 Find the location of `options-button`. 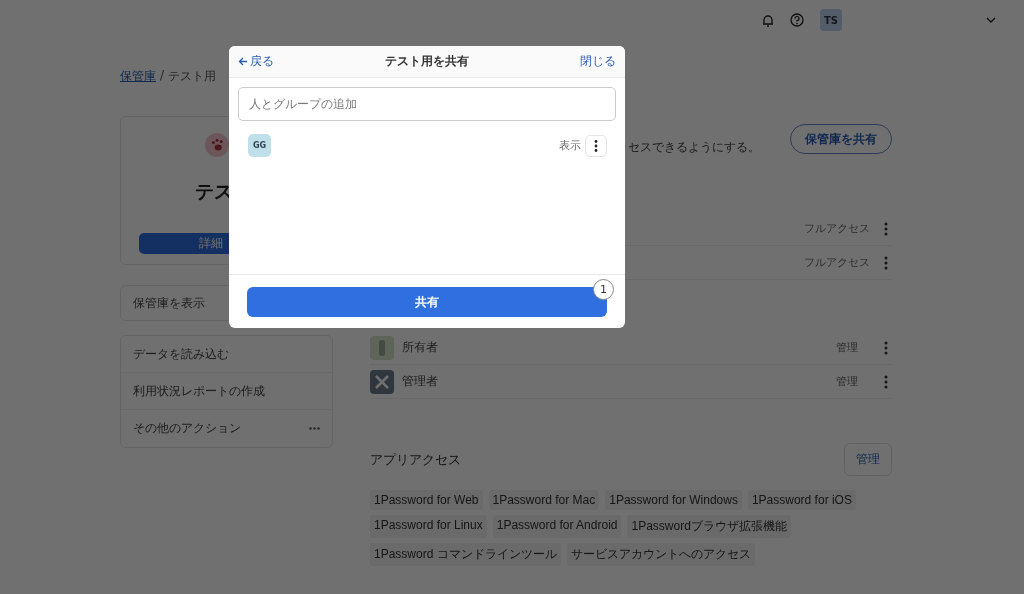

options-button is located at coordinates (596, 145).